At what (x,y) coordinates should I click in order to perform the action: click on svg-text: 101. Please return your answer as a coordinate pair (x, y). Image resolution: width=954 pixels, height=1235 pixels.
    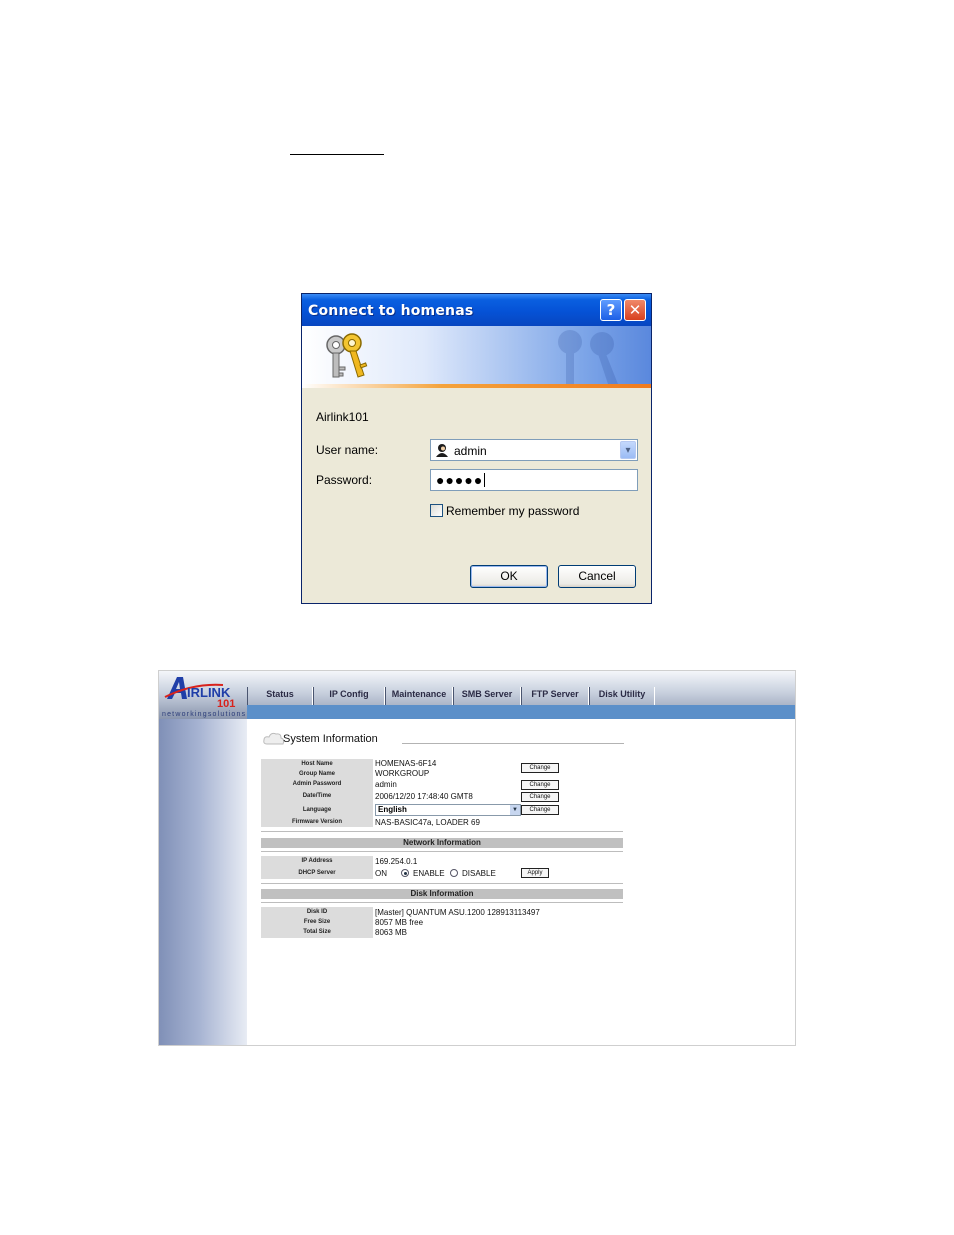
    Looking at the image, I should click on (226, 703).